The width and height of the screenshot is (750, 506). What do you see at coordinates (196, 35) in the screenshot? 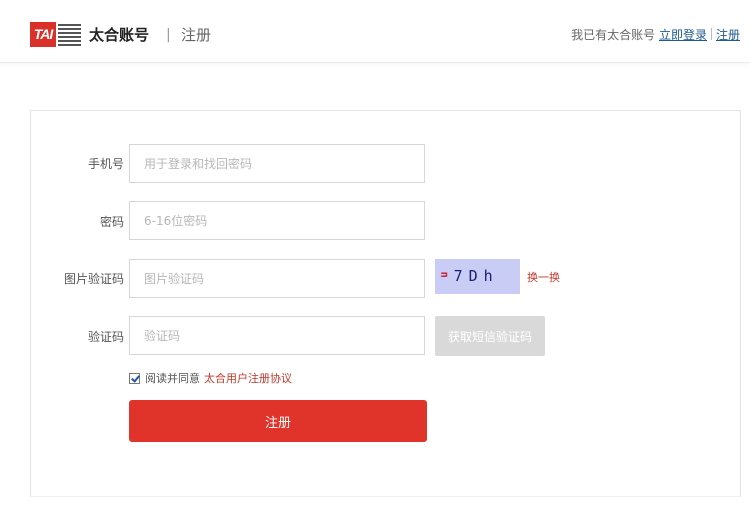
I see `page-title: 注册` at bounding box center [196, 35].